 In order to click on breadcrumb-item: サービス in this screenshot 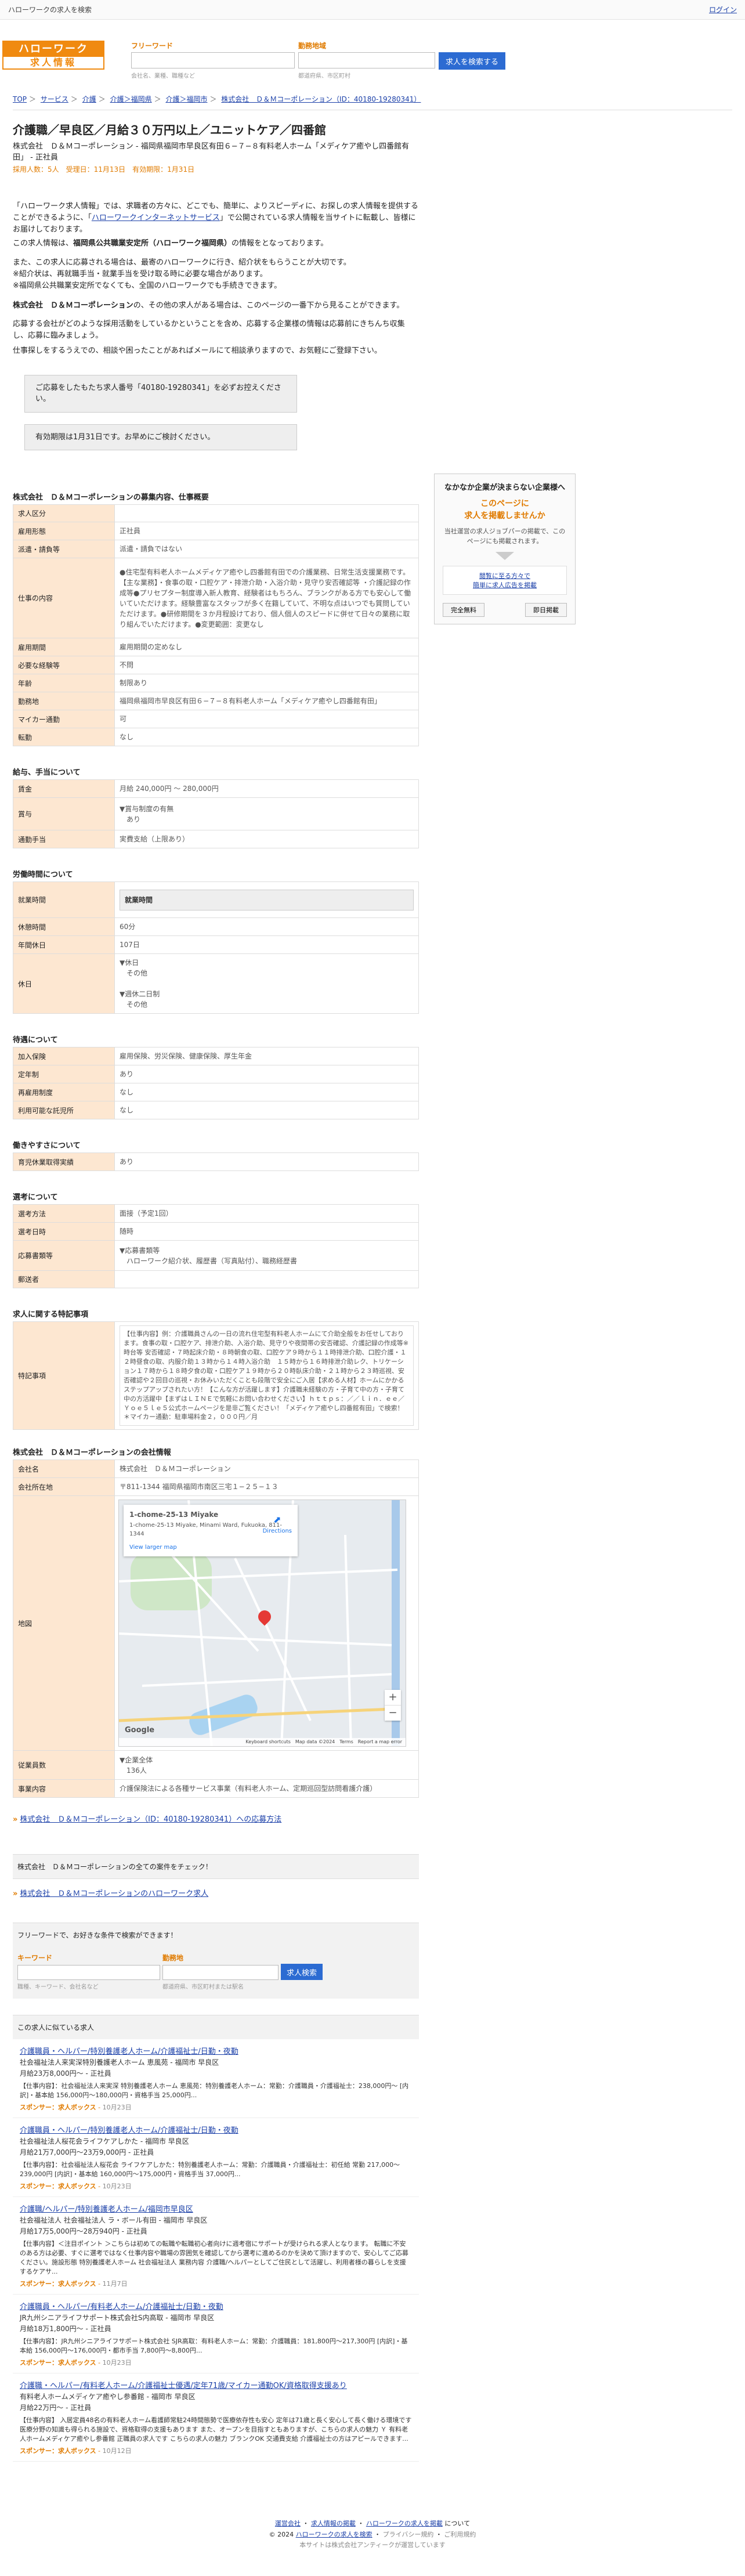, I will do `click(55, 99)`.